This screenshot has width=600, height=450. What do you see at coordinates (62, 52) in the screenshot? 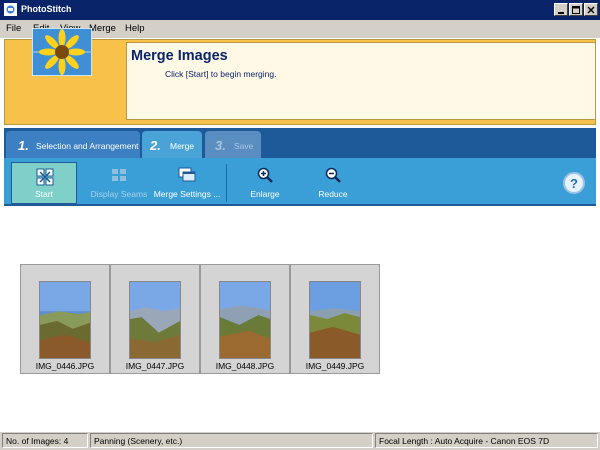
I see `sunflower-panorama-icon` at bounding box center [62, 52].